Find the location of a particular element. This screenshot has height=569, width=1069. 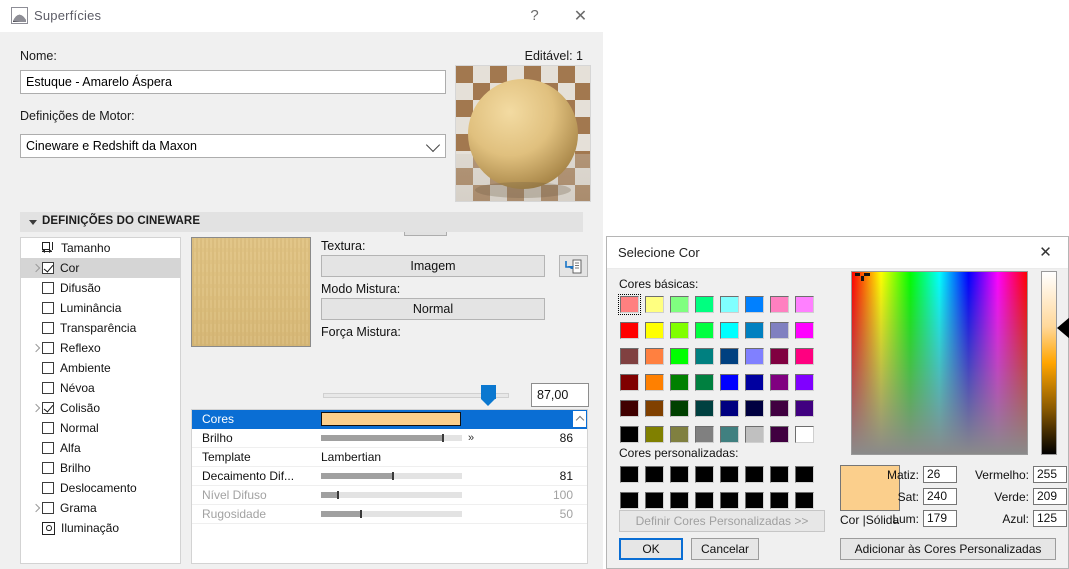

checkbox-brilho is located at coordinates (48, 468).